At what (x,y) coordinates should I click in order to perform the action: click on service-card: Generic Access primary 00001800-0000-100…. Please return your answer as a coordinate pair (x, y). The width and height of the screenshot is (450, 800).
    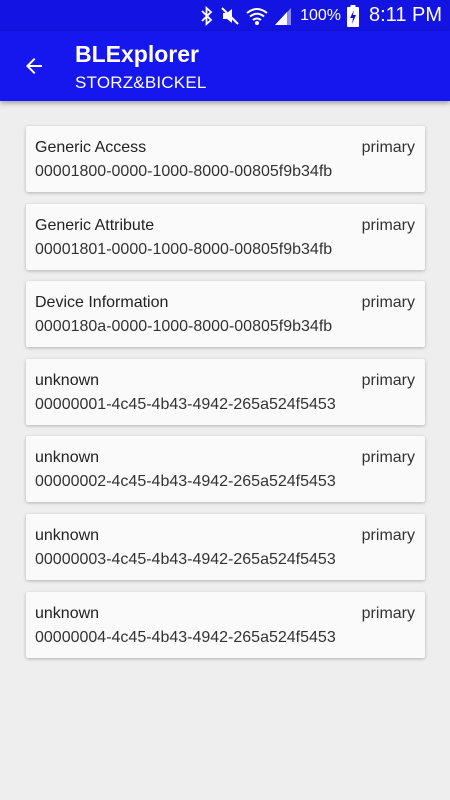
    Looking at the image, I should click on (225, 159).